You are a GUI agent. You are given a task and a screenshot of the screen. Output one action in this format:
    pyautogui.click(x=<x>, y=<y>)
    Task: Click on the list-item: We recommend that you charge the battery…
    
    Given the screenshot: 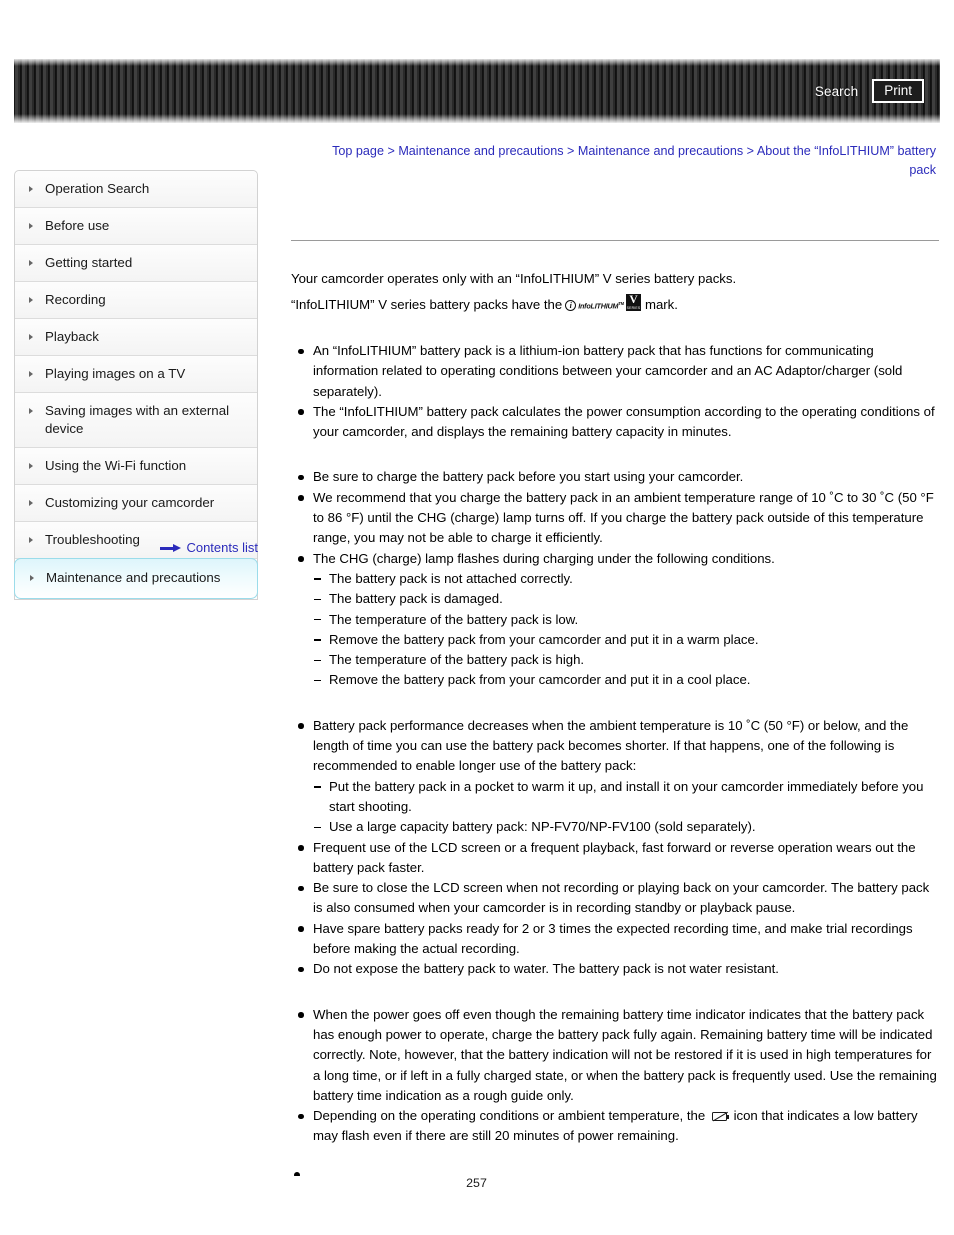 What is the action you would take?
    pyautogui.click(x=615, y=518)
    